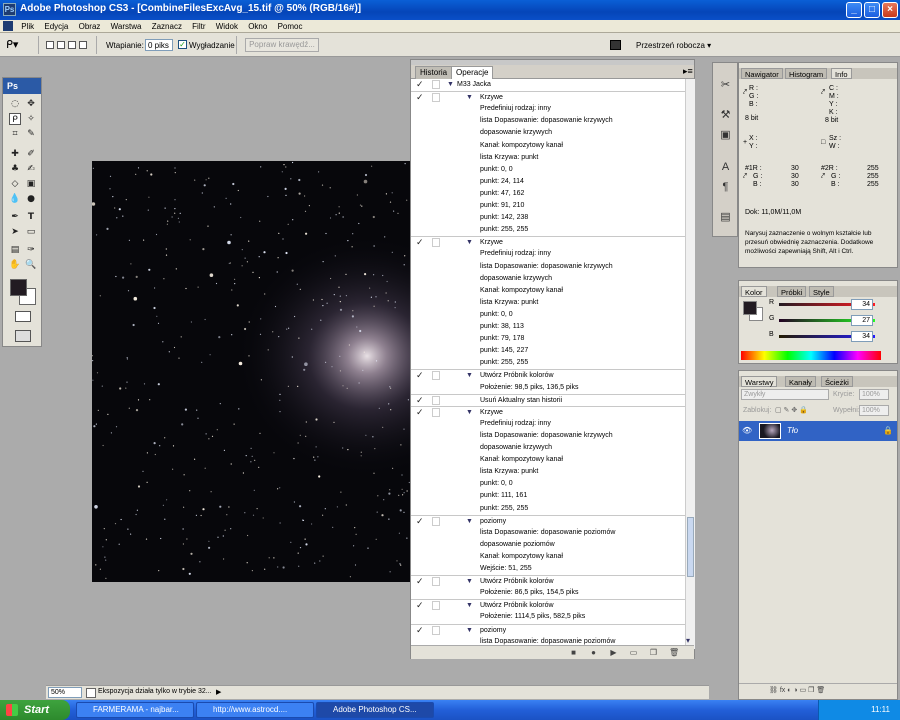 The width and height of the screenshot is (900, 720). What do you see at coordinates (450, 85) in the screenshot?
I see `expand-triangle-icon: ▼` at bounding box center [450, 85].